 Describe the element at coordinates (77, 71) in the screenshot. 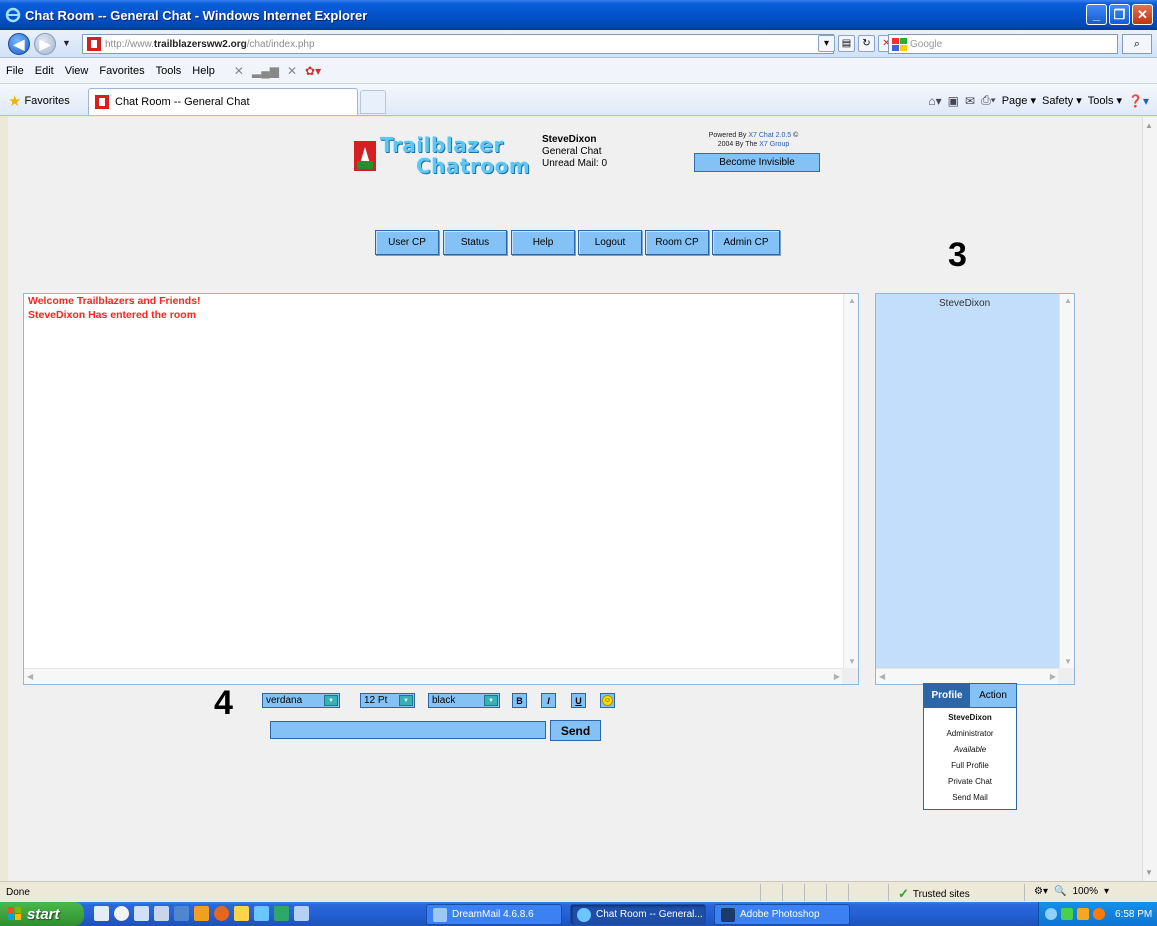

I see `menu-view: View` at that location.